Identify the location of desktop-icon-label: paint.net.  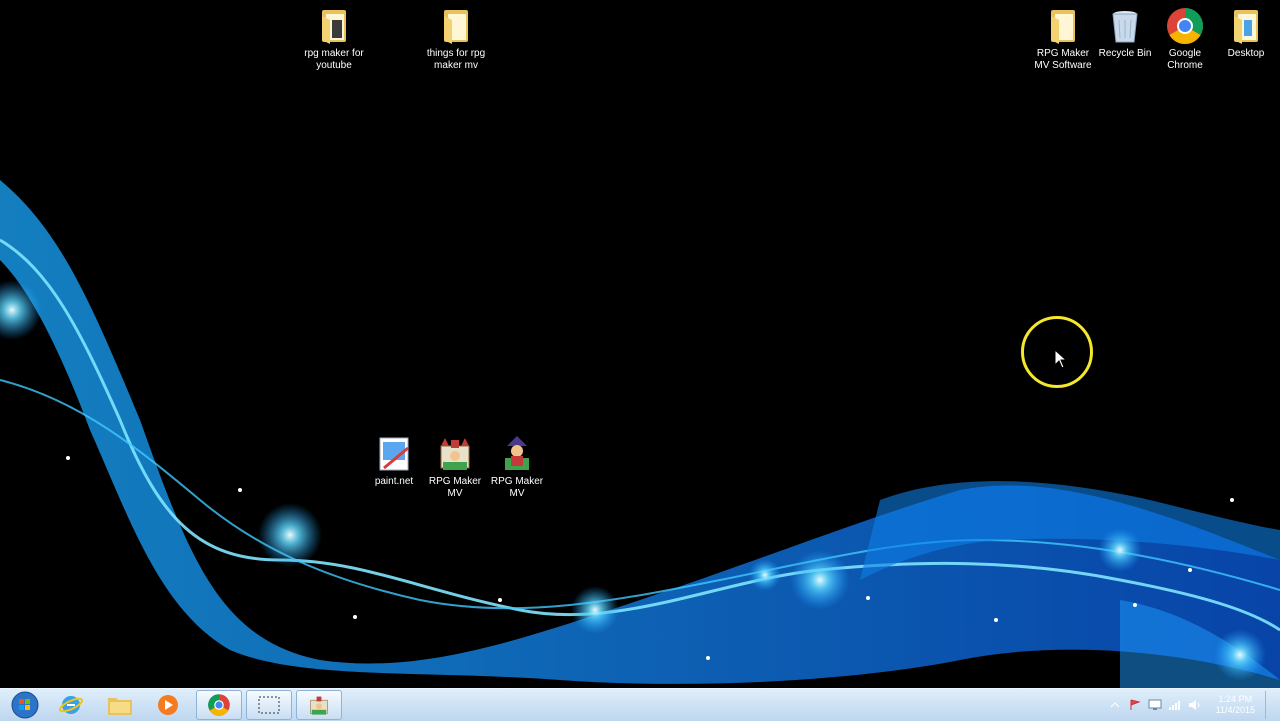
(394, 481).